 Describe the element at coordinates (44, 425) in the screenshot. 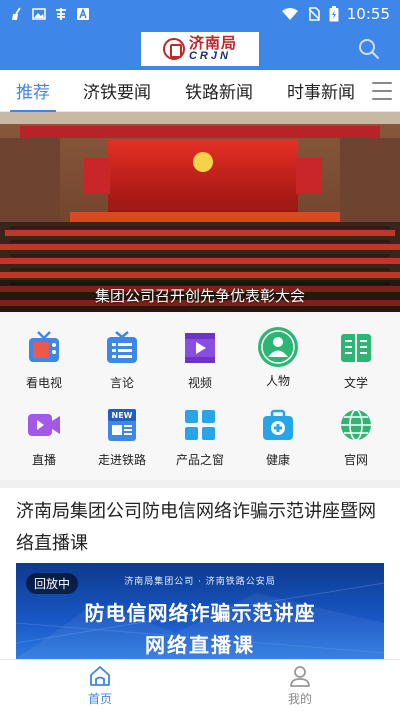

I see `live-camera-icon` at that location.